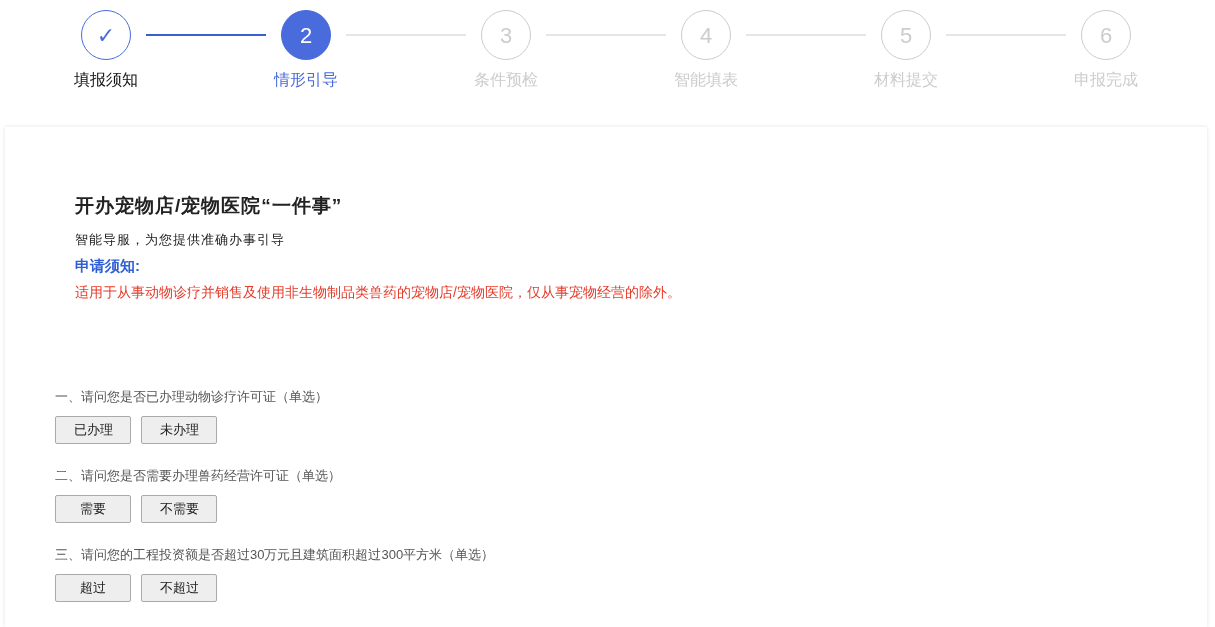 The image size is (1215, 627). Describe the element at coordinates (108, 266) in the screenshot. I see `notice-heading: 申请须知:` at that location.